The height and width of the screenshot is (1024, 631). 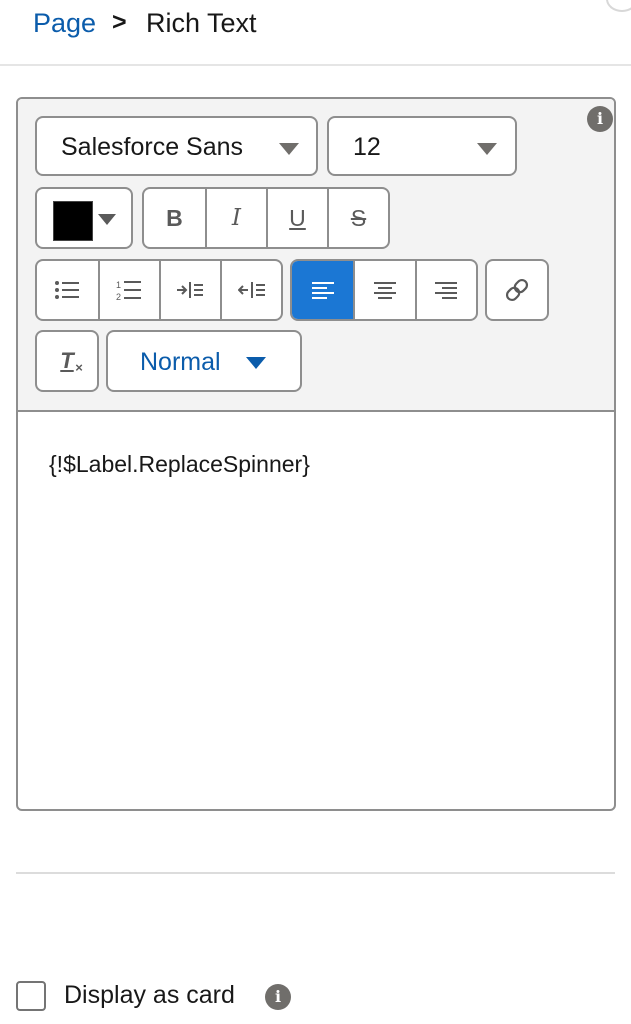 What do you see at coordinates (201, 23) in the screenshot?
I see `breadcrumb-current: Rich Text` at bounding box center [201, 23].